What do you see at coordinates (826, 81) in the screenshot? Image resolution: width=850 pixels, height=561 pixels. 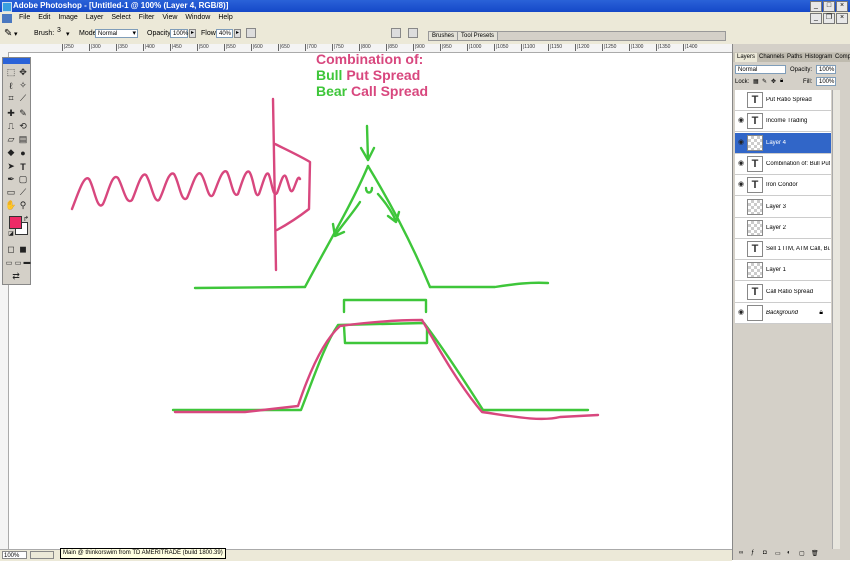 I see `fill-input: 100%` at bounding box center [826, 81].